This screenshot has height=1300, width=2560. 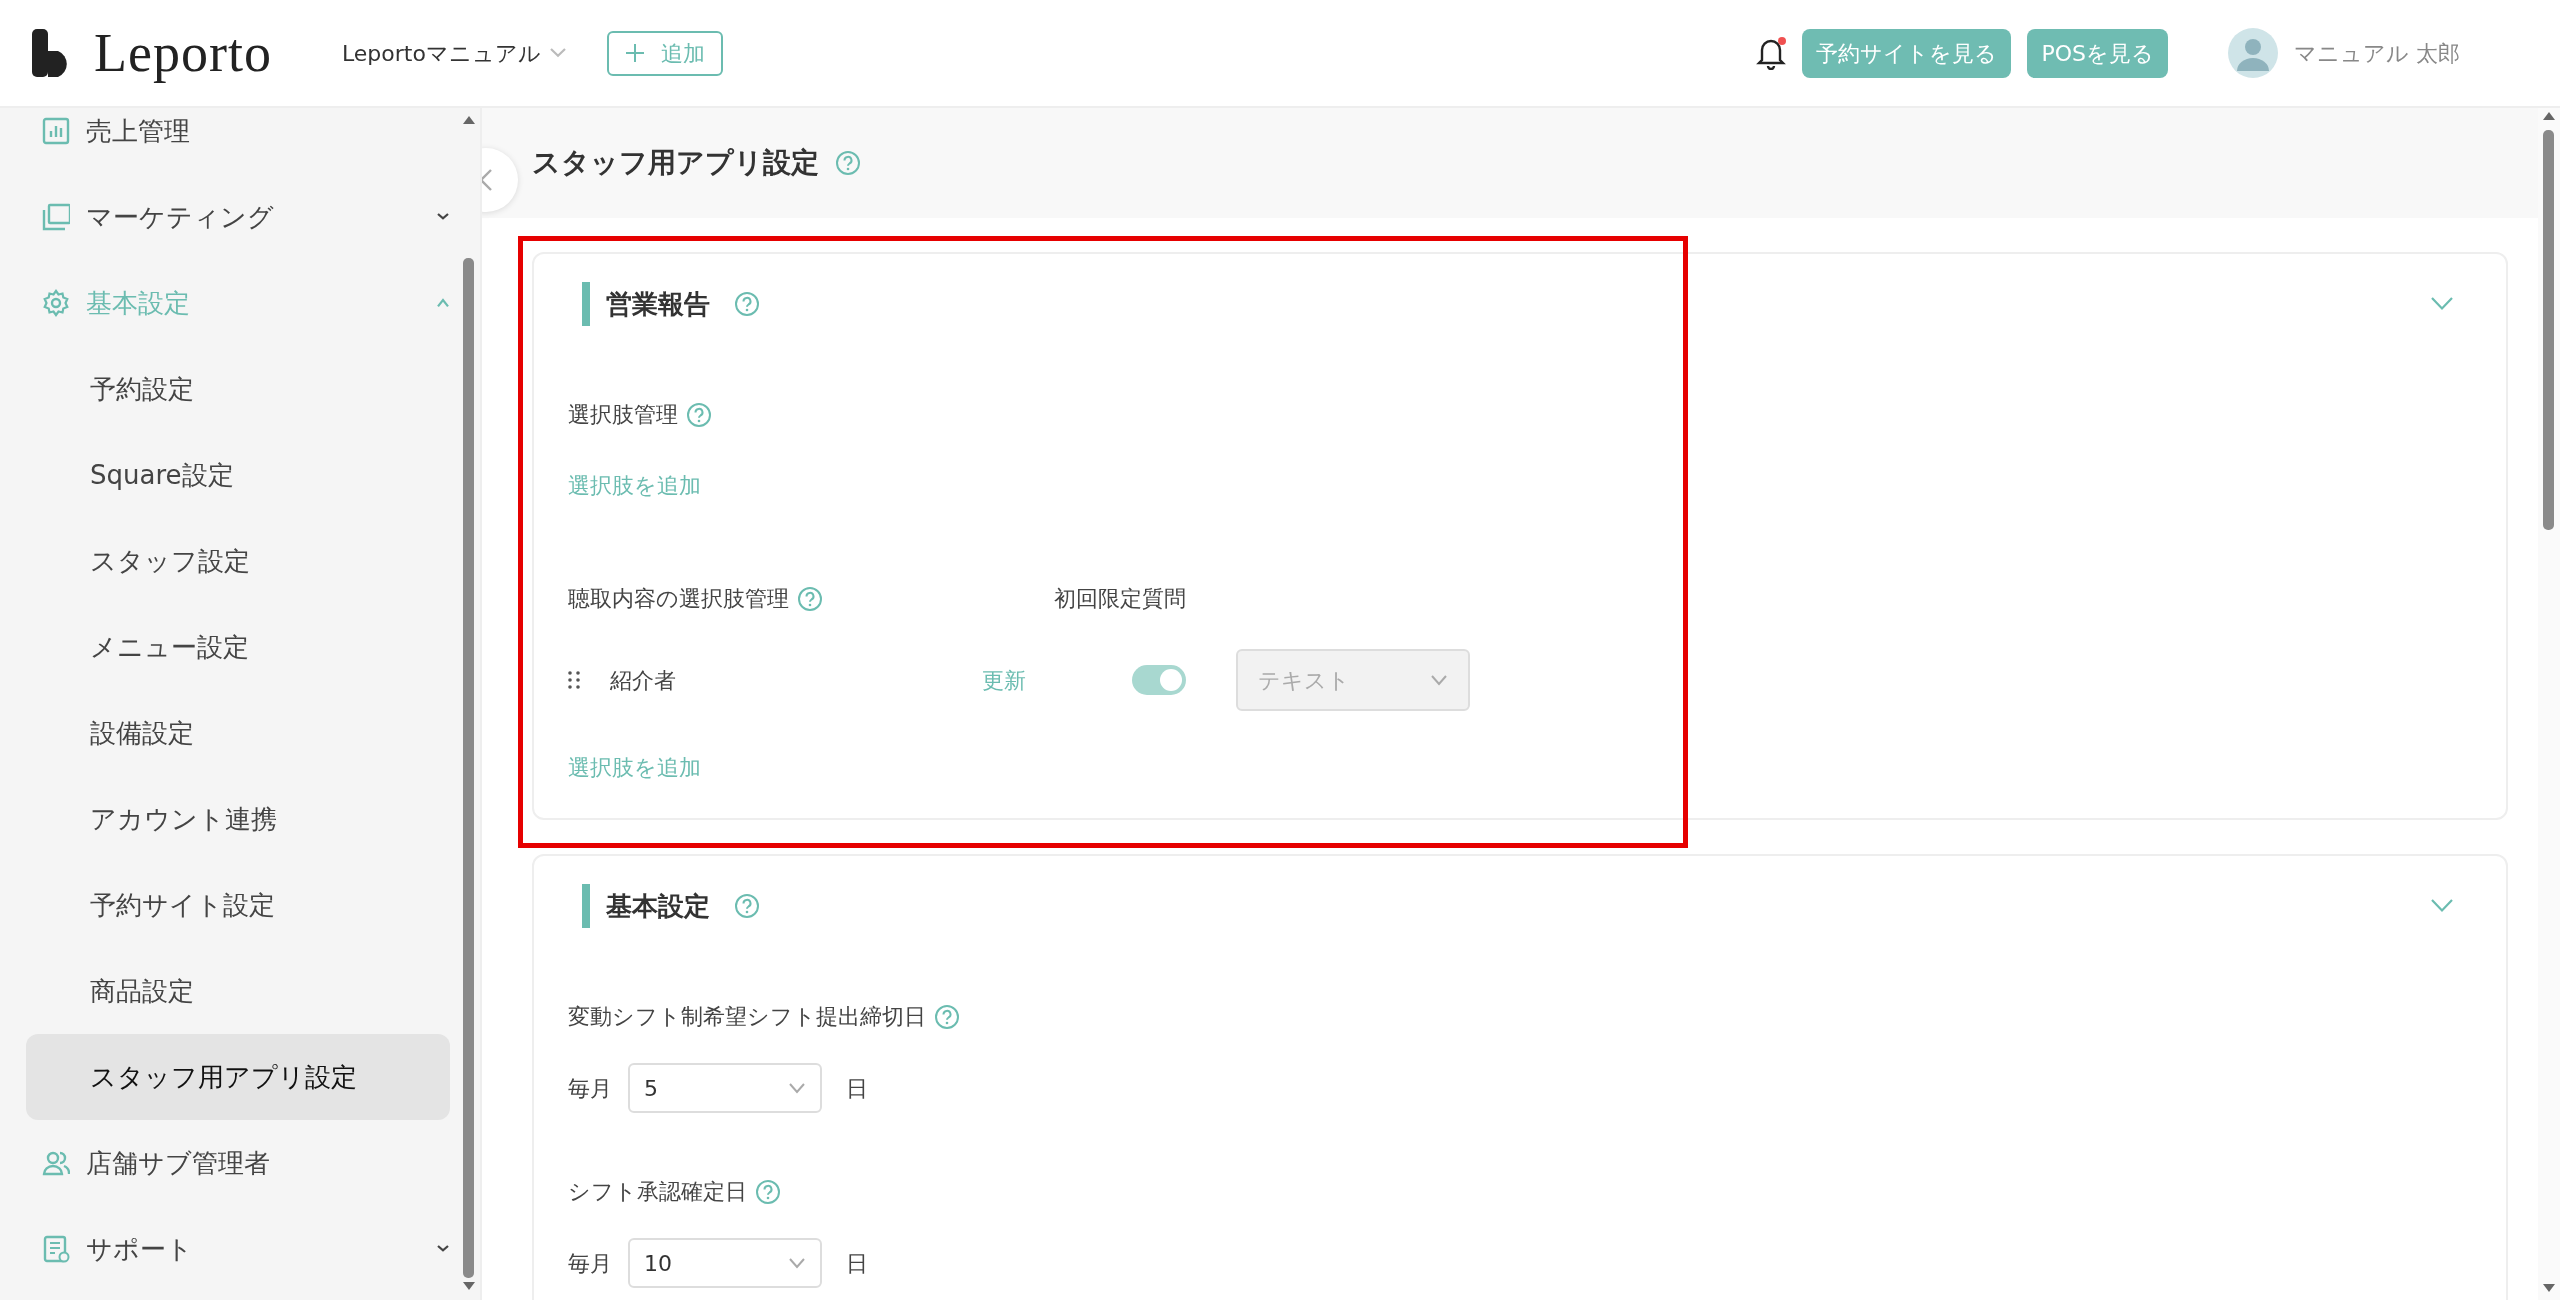 I want to click on sidebar-item: マーケティング, so click(x=246, y=217).